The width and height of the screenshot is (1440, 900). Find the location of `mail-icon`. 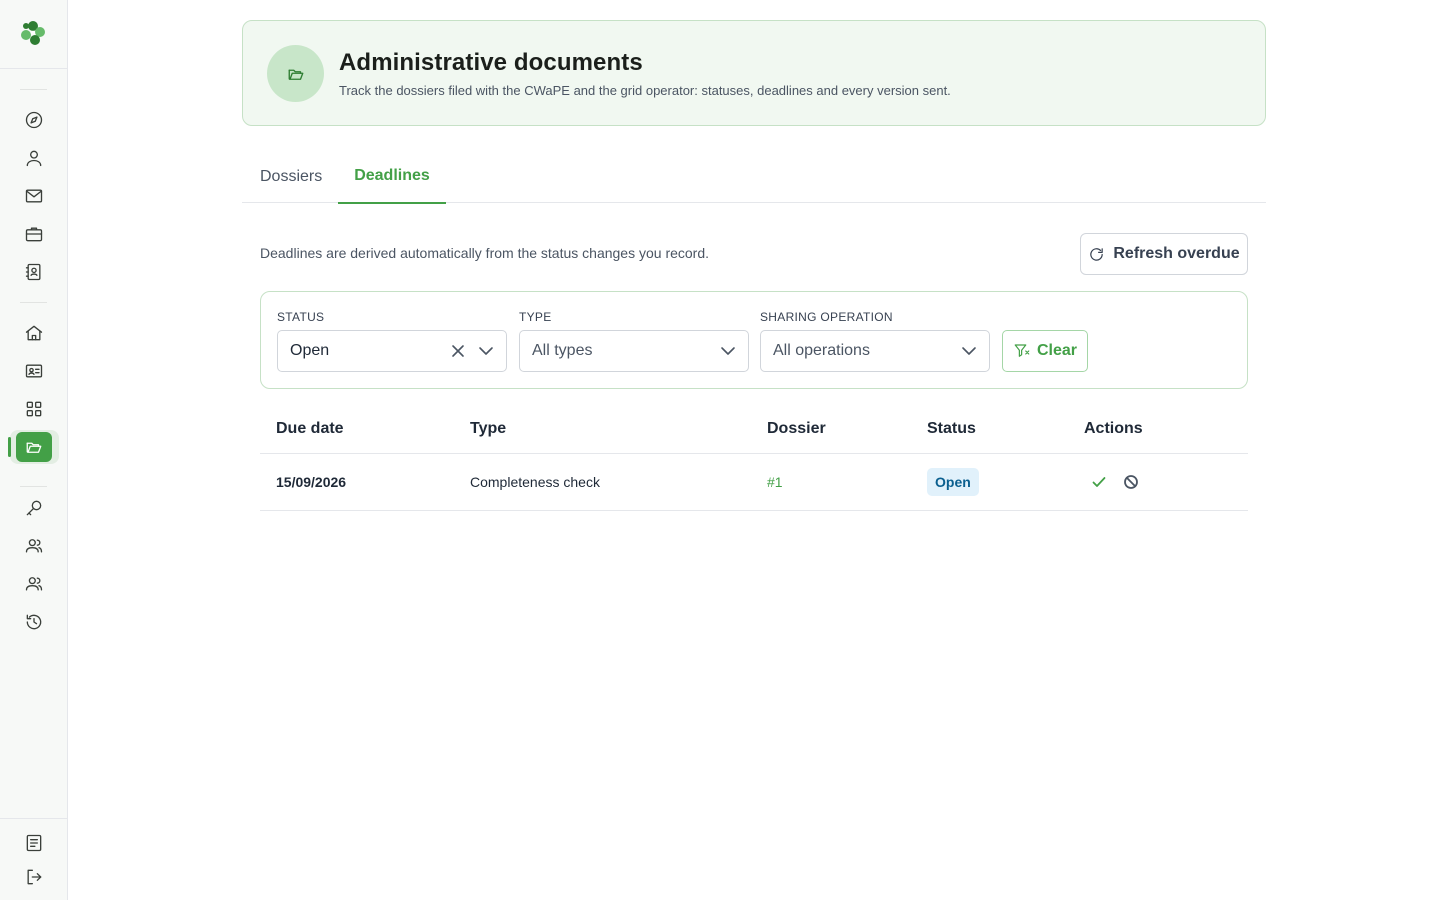

mail-icon is located at coordinates (34, 196).